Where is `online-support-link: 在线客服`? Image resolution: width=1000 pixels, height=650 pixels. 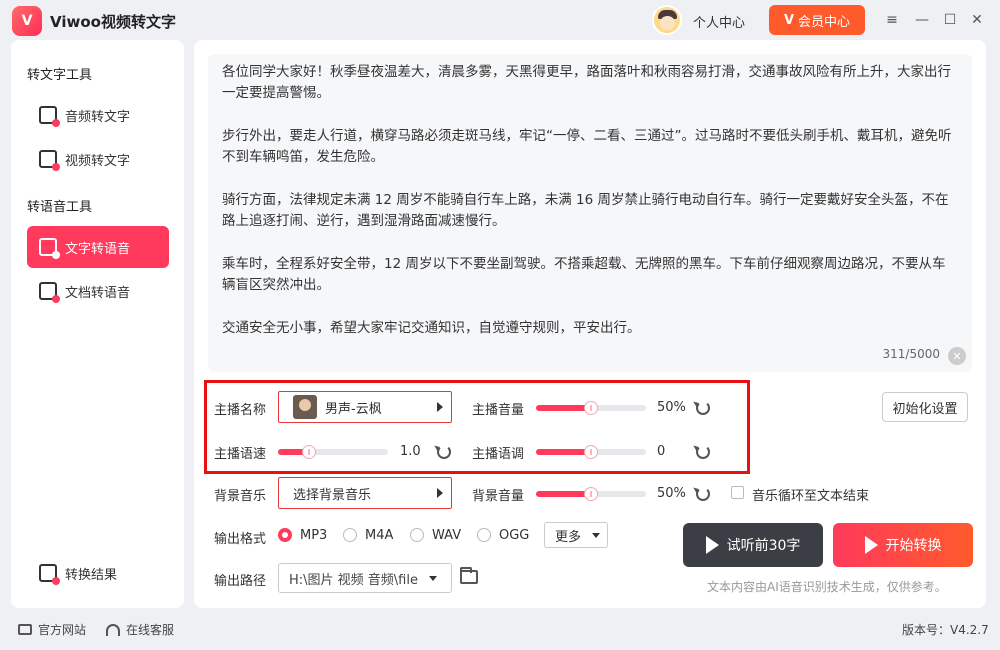
online-support-link: 在线客服 is located at coordinates (140, 629).